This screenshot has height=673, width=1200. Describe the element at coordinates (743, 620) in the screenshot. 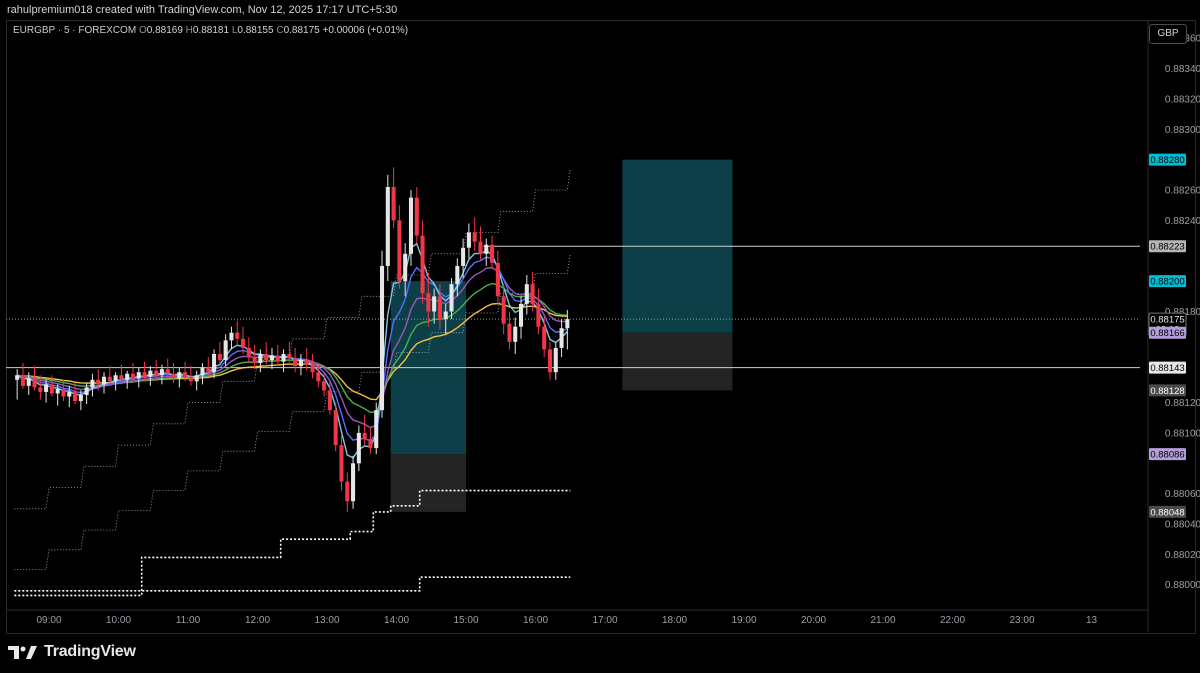

I see `time-tick-label: 19:00` at that location.